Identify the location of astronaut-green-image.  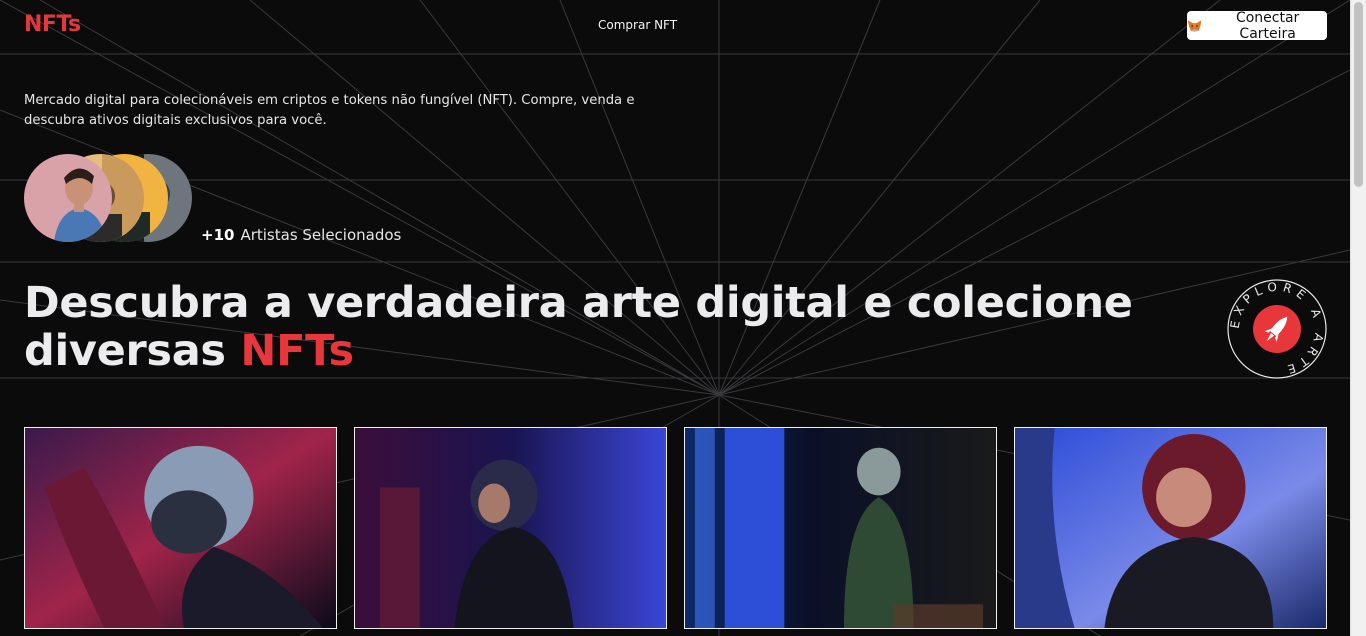
(840, 528).